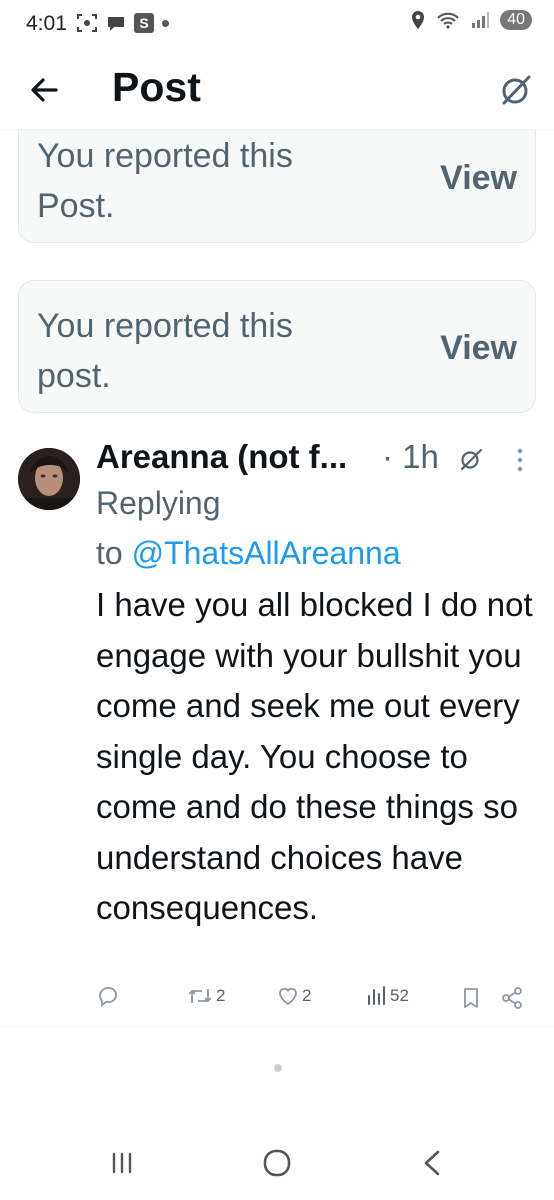 The image size is (554, 1200). Describe the element at coordinates (109, 553) in the screenshot. I see `replying-to-word: to` at that location.